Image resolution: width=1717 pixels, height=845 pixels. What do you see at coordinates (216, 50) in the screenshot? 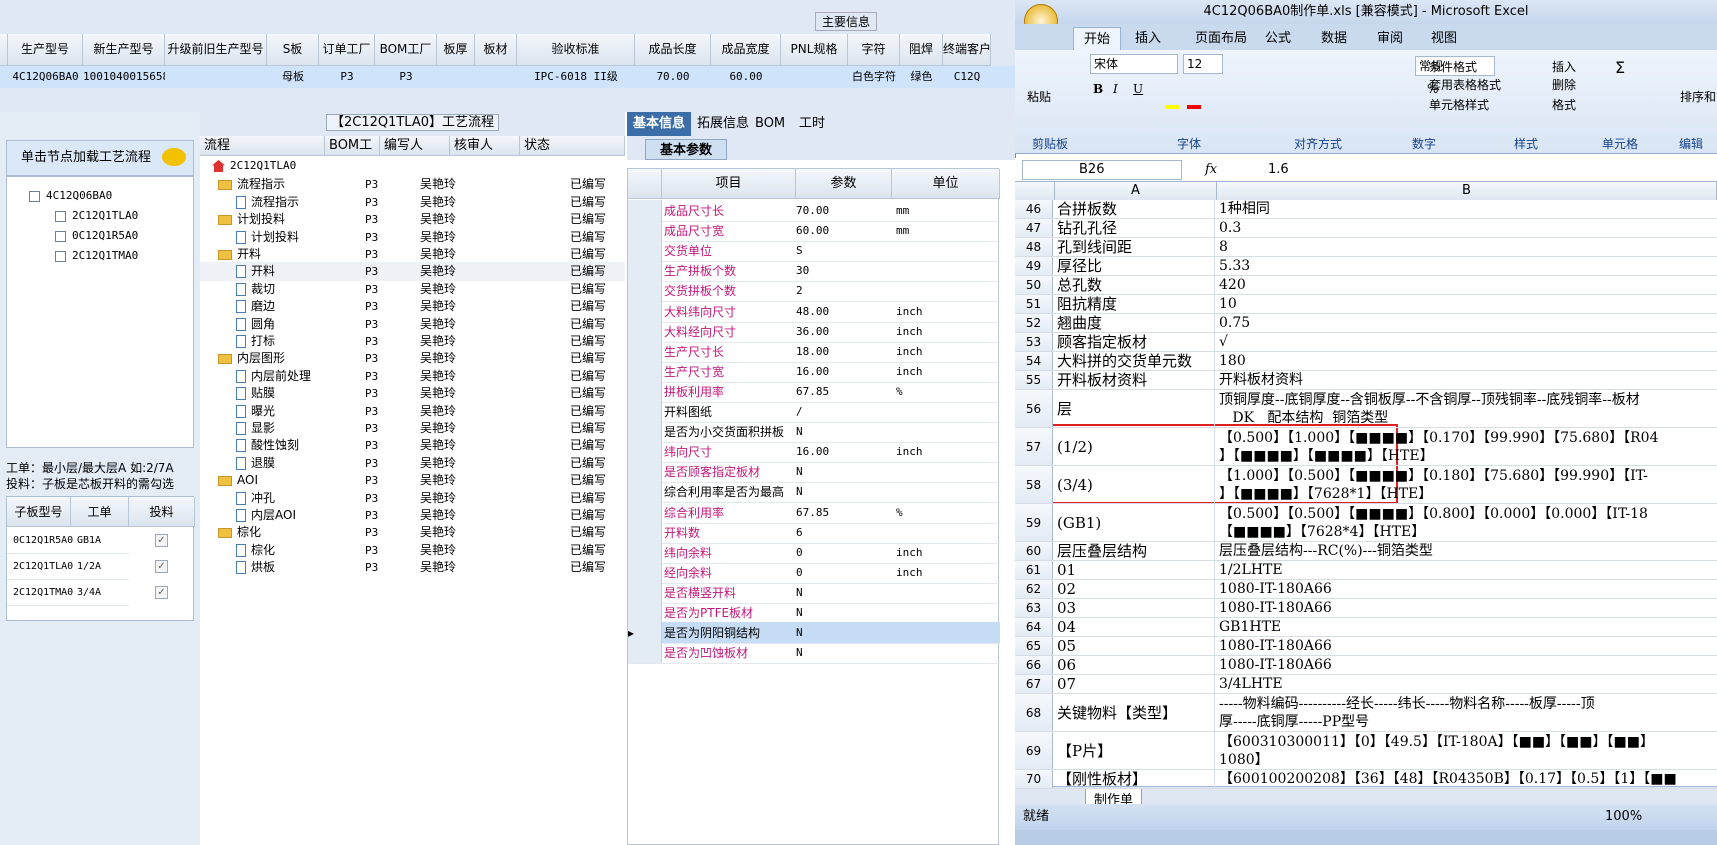
I see `column-header-cell: 升级前旧生产型号` at bounding box center [216, 50].